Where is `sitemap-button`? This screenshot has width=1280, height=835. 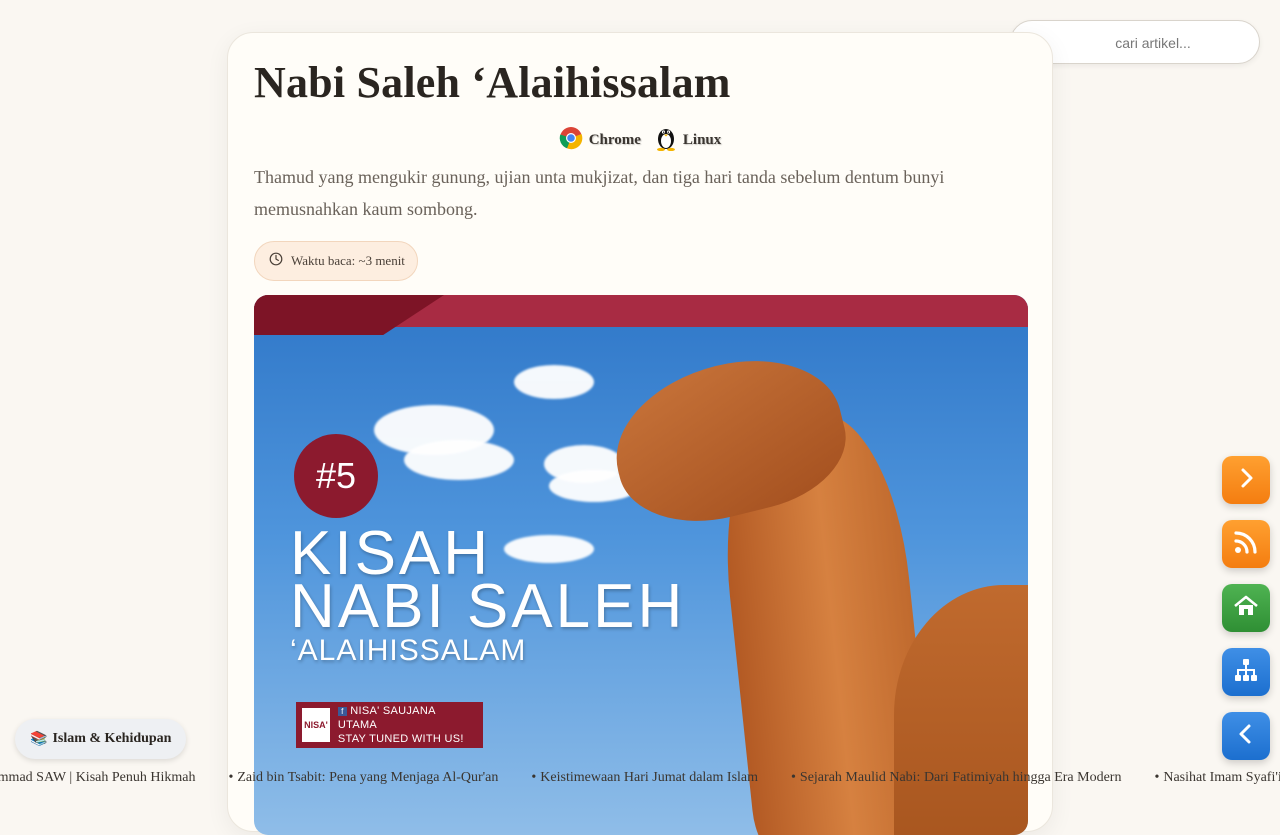
sitemap-button is located at coordinates (1246, 672).